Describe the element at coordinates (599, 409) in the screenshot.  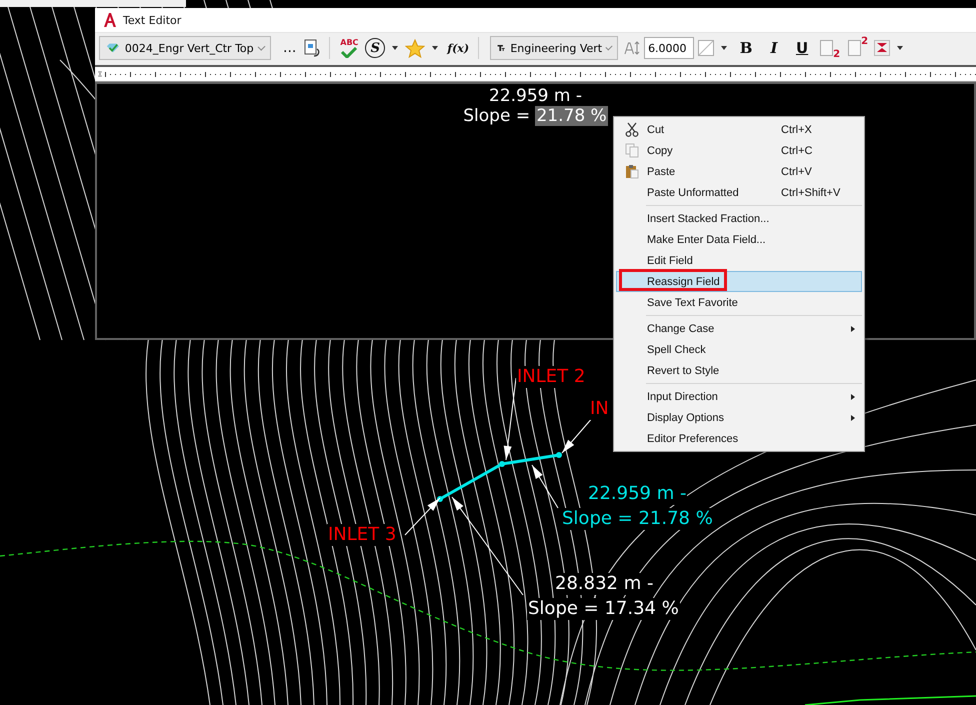
I see `drawing-label: IN` at that location.